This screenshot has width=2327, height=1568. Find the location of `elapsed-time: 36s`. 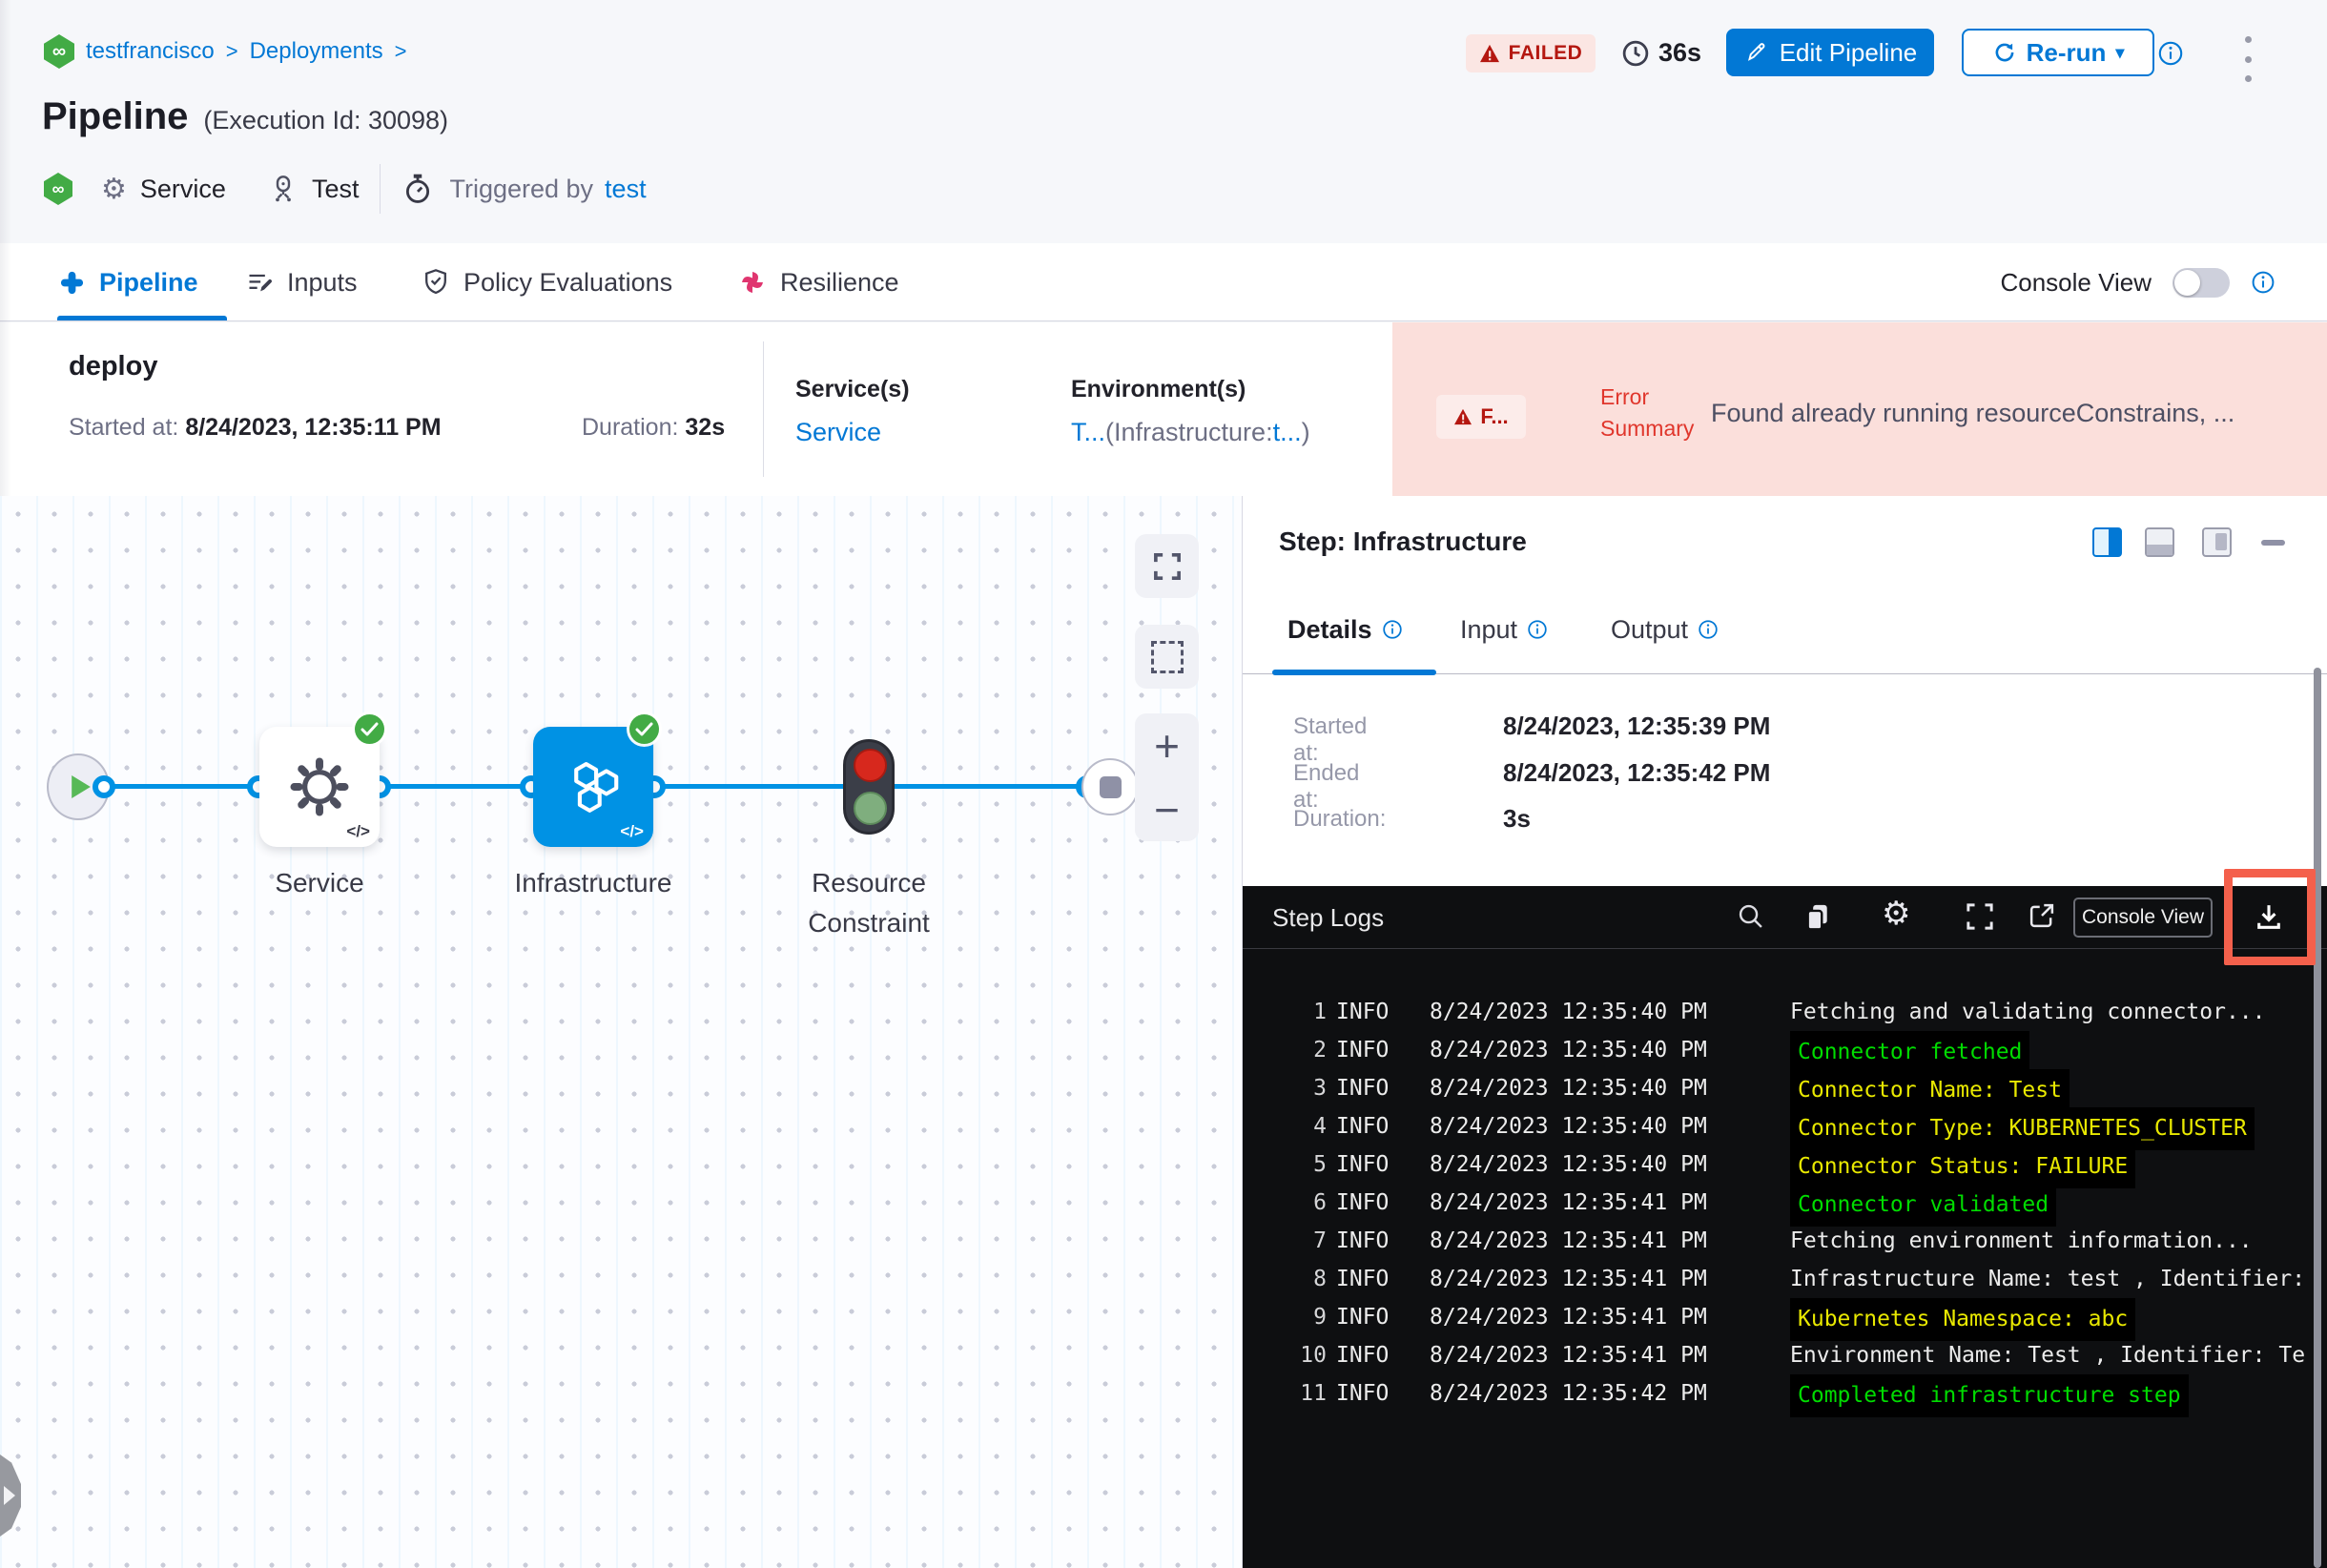

elapsed-time: 36s is located at coordinates (1661, 53).